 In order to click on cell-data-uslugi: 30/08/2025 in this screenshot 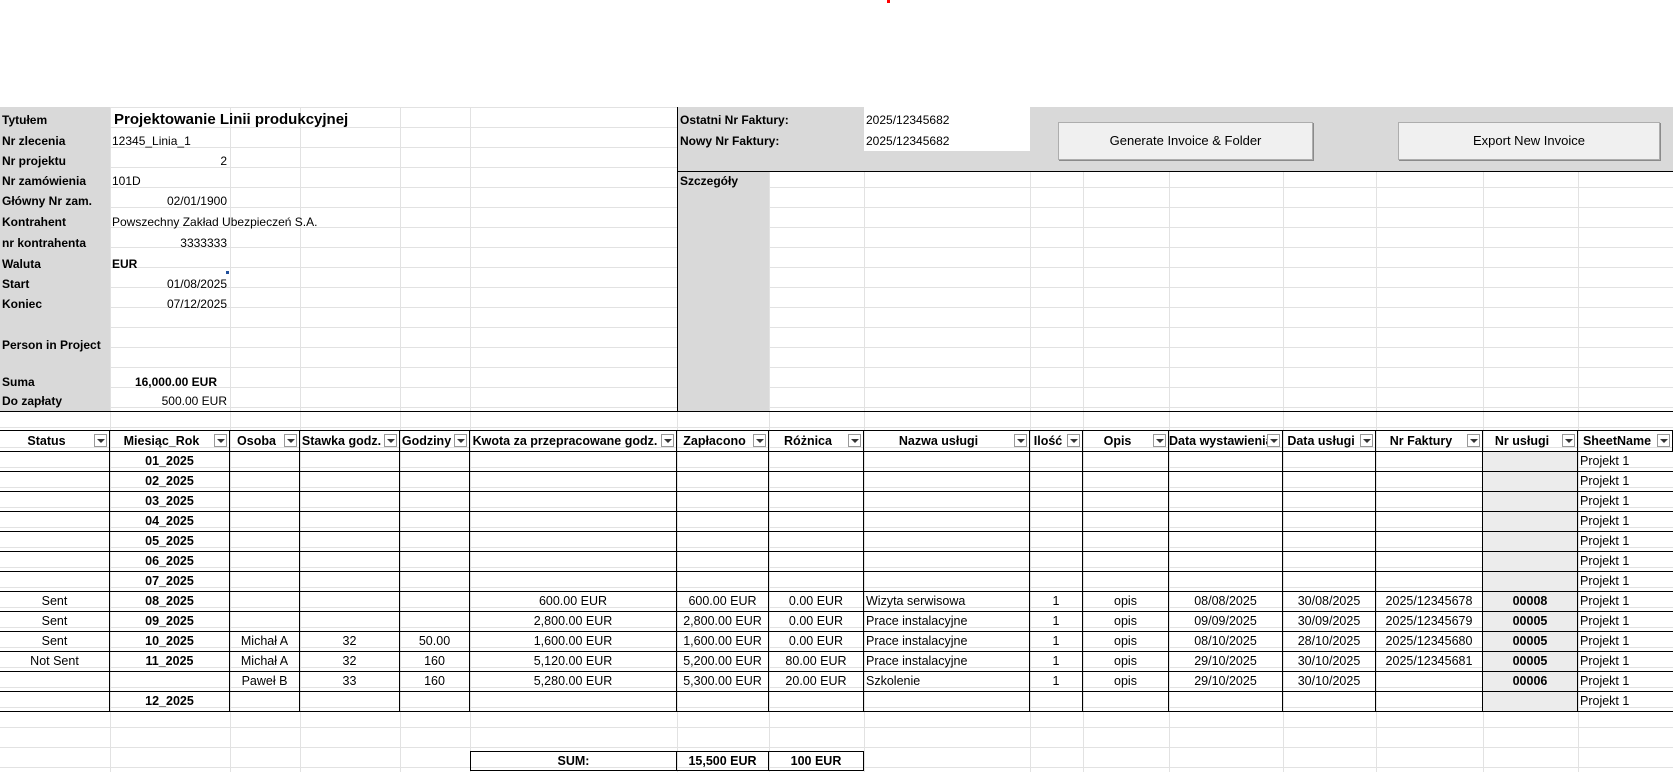, I will do `click(1329, 602)`.